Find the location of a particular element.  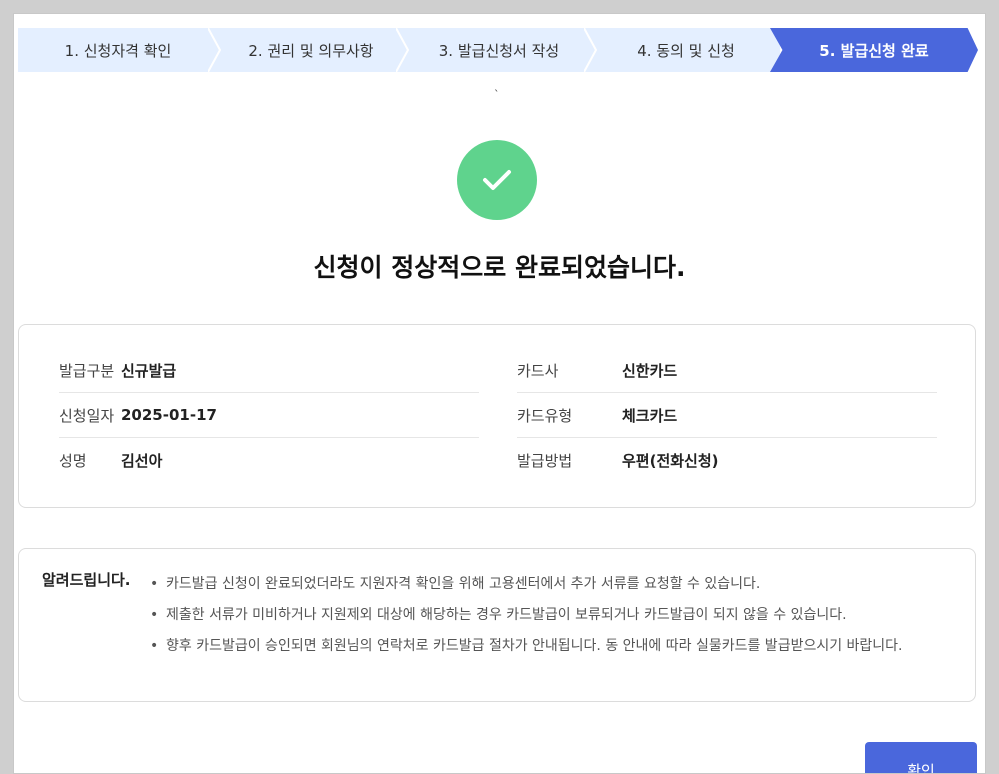

step-2: 2. 권리 및 의무사항 is located at coordinates (307, 50).